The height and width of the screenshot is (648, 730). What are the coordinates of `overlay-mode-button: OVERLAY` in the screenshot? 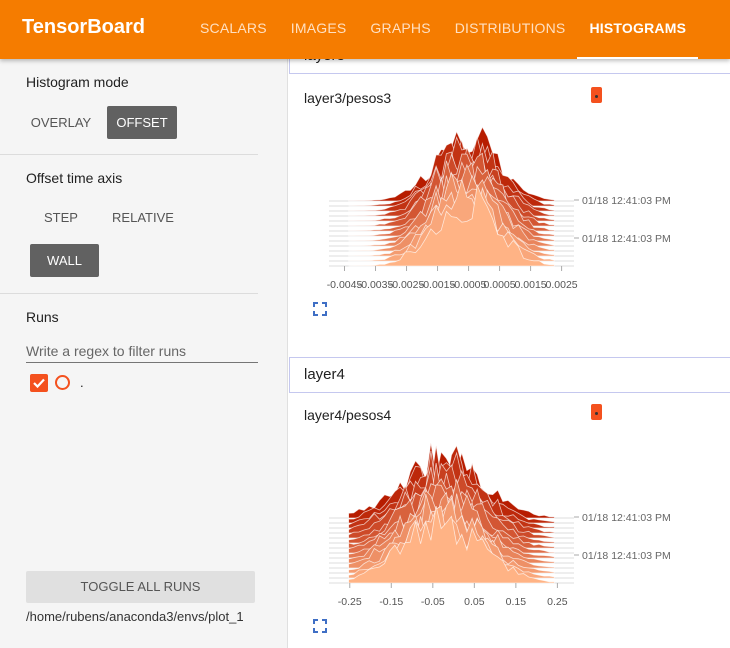 It's located at (61, 122).